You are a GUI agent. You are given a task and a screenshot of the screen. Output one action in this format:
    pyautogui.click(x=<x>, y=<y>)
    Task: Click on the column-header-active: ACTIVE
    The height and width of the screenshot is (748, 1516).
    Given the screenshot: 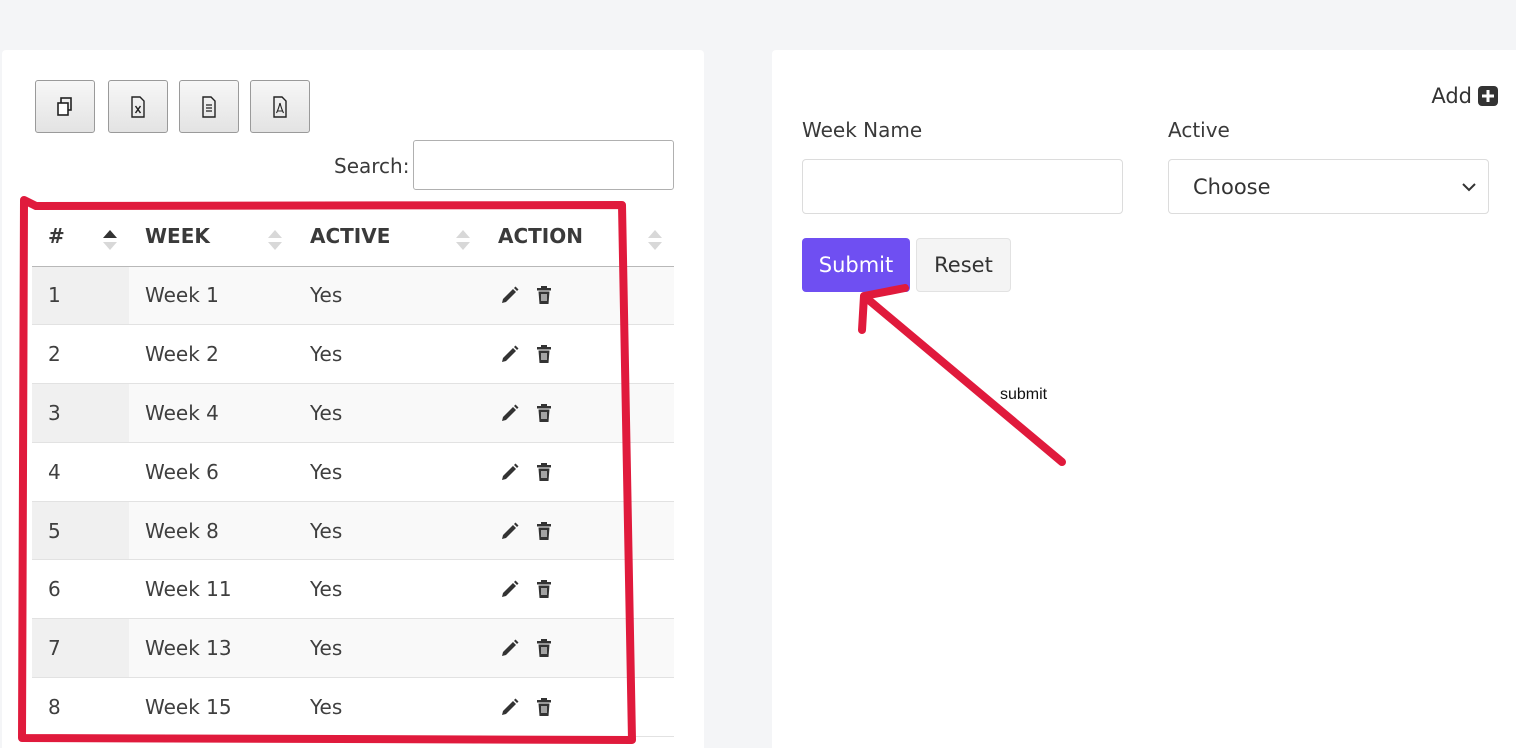 What is the action you would take?
    pyautogui.click(x=388, y=236)
    